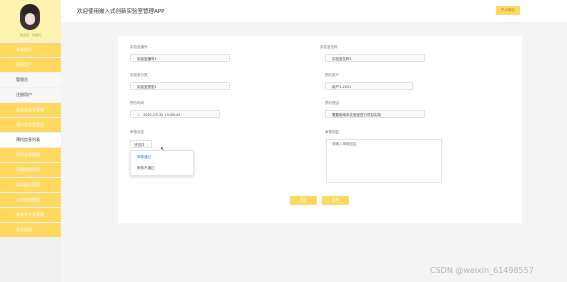 This screenshot has width=567, height=282. Describe the element at coordinates (314, 11) in the screenshot. I see `header: 欢迎使用嵌入式创新实验室管理APP 个人中心` at that location.